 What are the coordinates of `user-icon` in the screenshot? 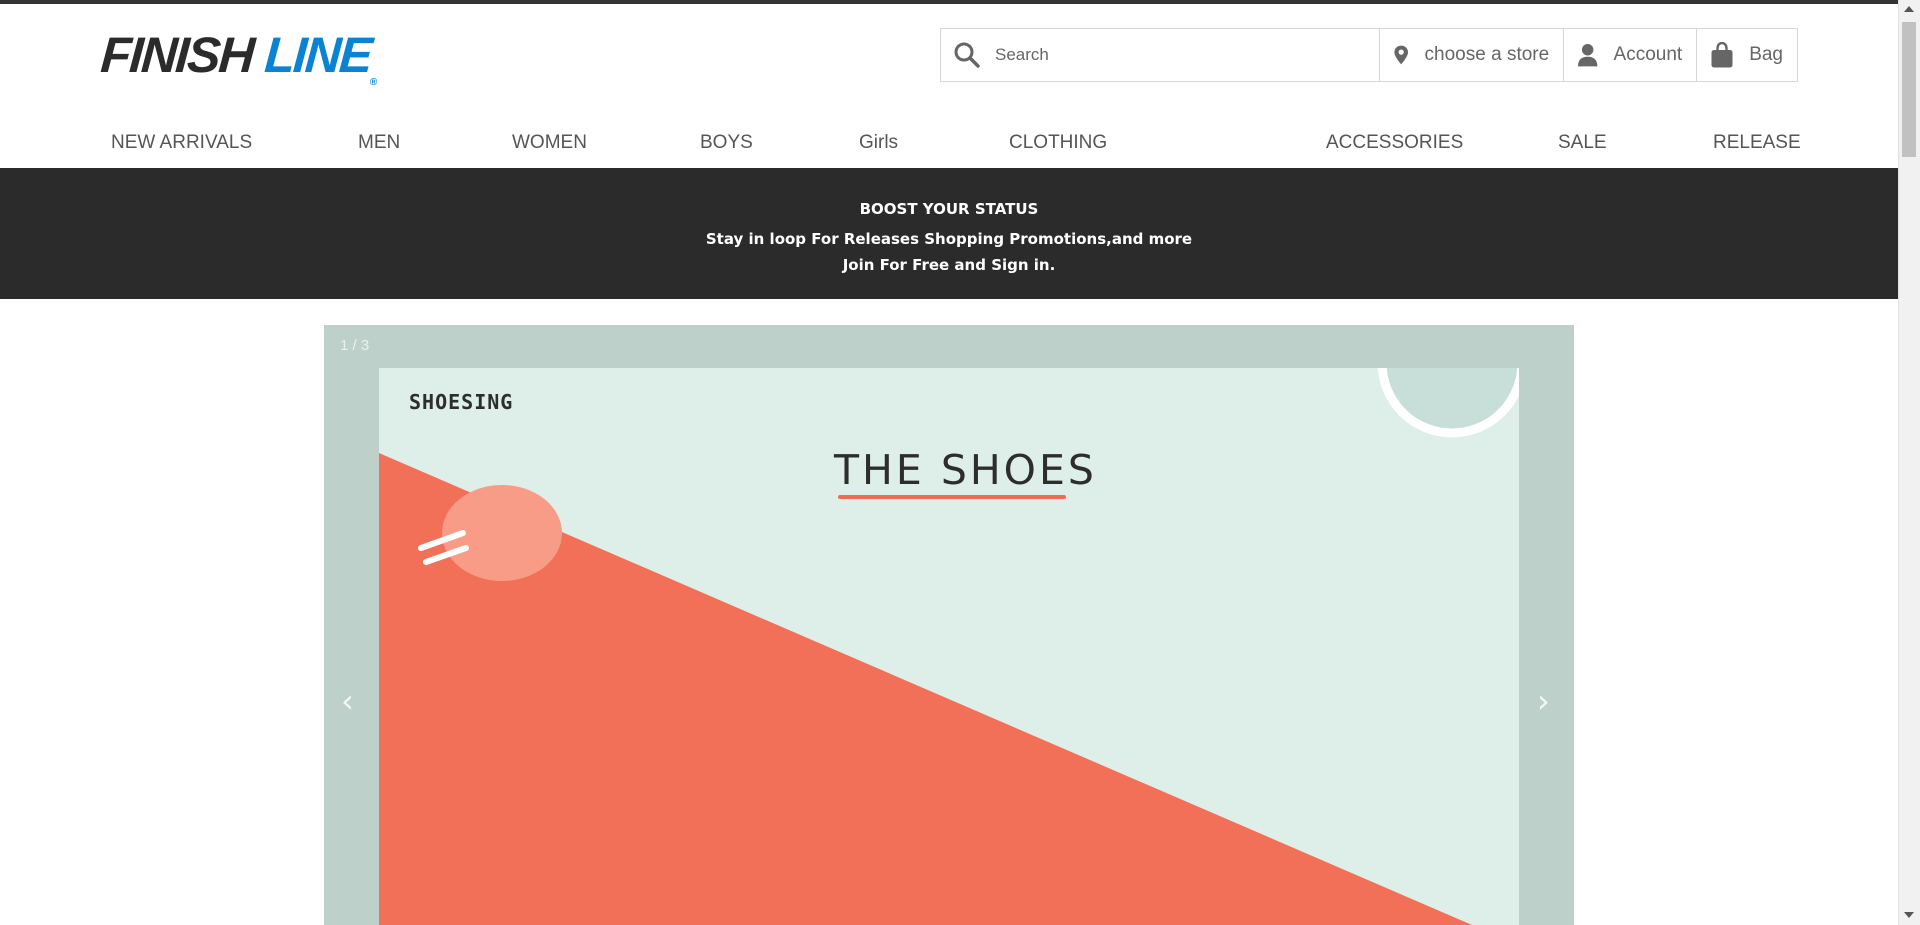 It's located at (1588, 55).